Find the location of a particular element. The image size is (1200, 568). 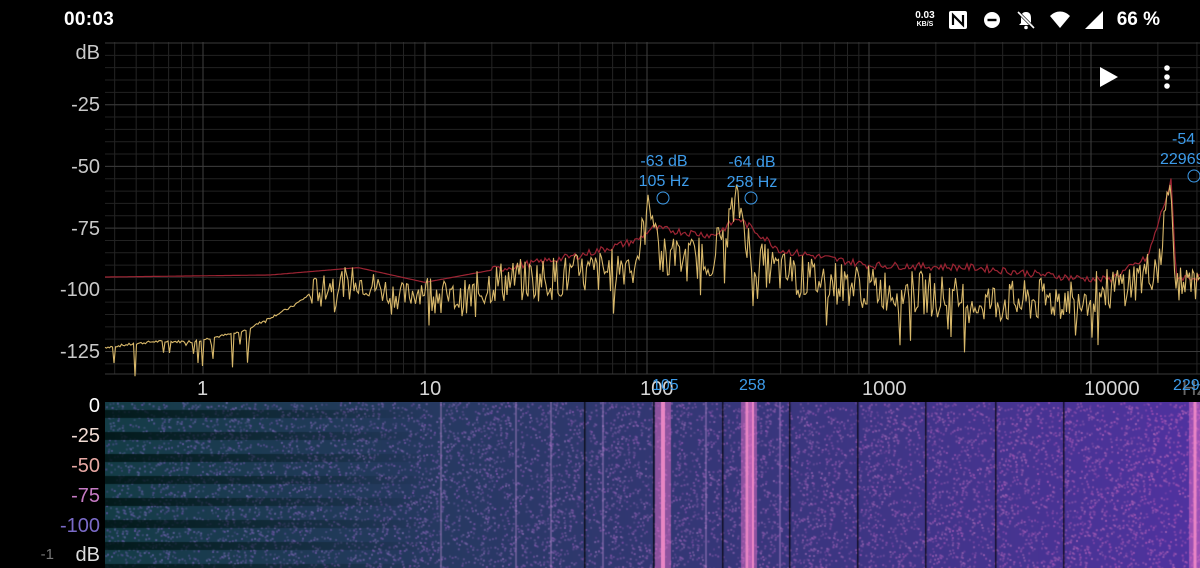

peak-db: -54 is located at coordinates (1184, 139).